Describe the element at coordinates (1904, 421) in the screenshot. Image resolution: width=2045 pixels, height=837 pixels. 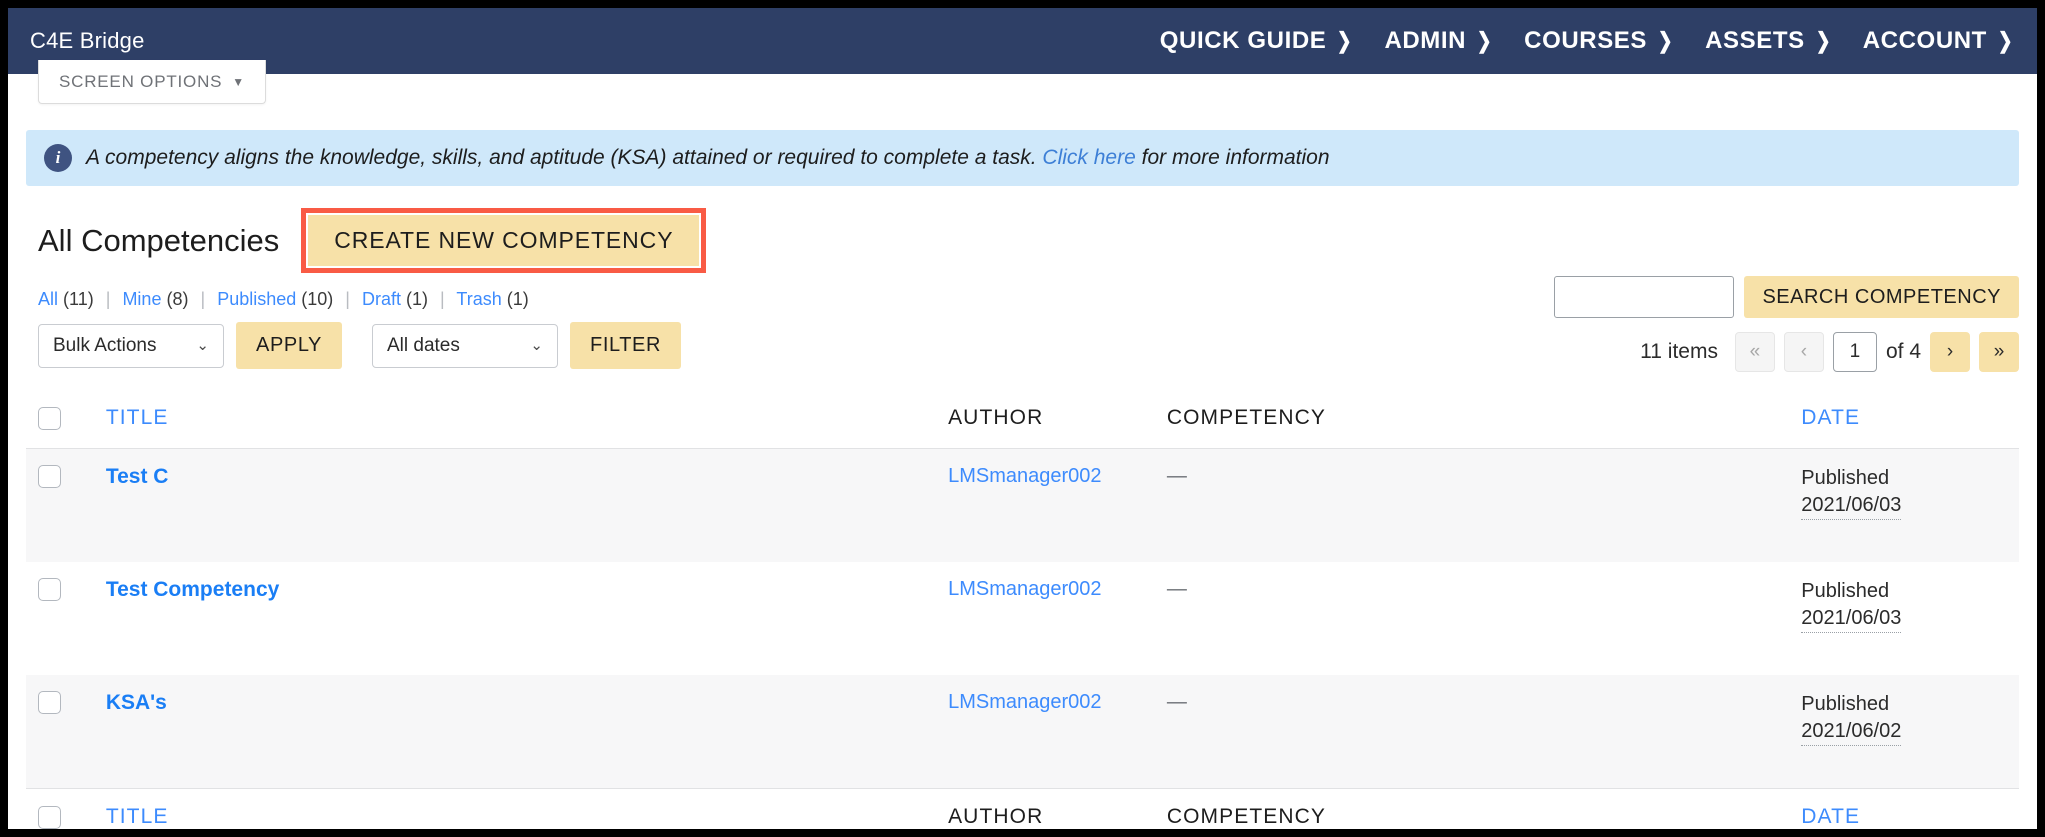
I see `column-header-date: DATE` at that location.